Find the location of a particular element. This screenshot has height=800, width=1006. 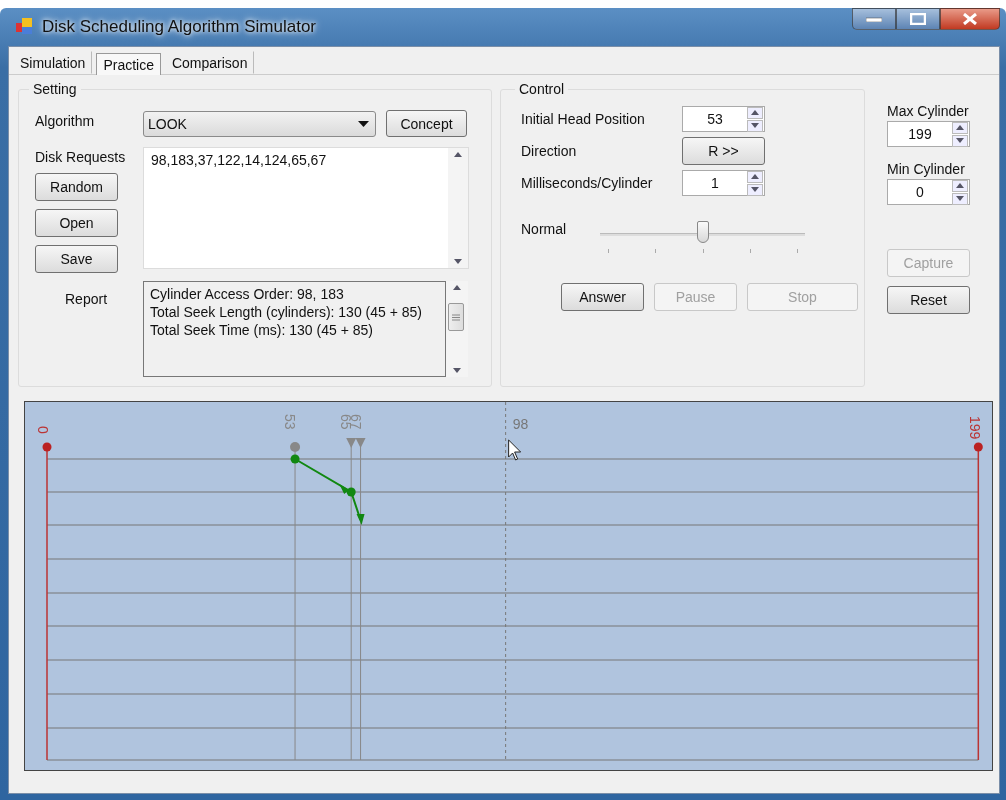

close-icon is located at coordinates (970, 19).